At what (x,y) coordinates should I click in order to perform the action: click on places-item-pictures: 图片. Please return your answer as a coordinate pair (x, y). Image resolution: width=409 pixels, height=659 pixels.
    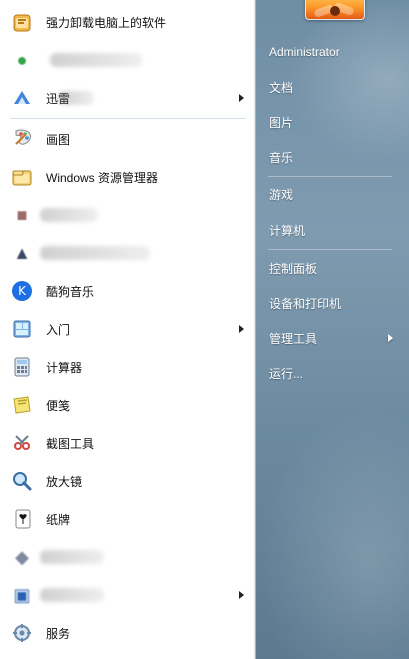
    Looking at the image, I should click on (332, 122).